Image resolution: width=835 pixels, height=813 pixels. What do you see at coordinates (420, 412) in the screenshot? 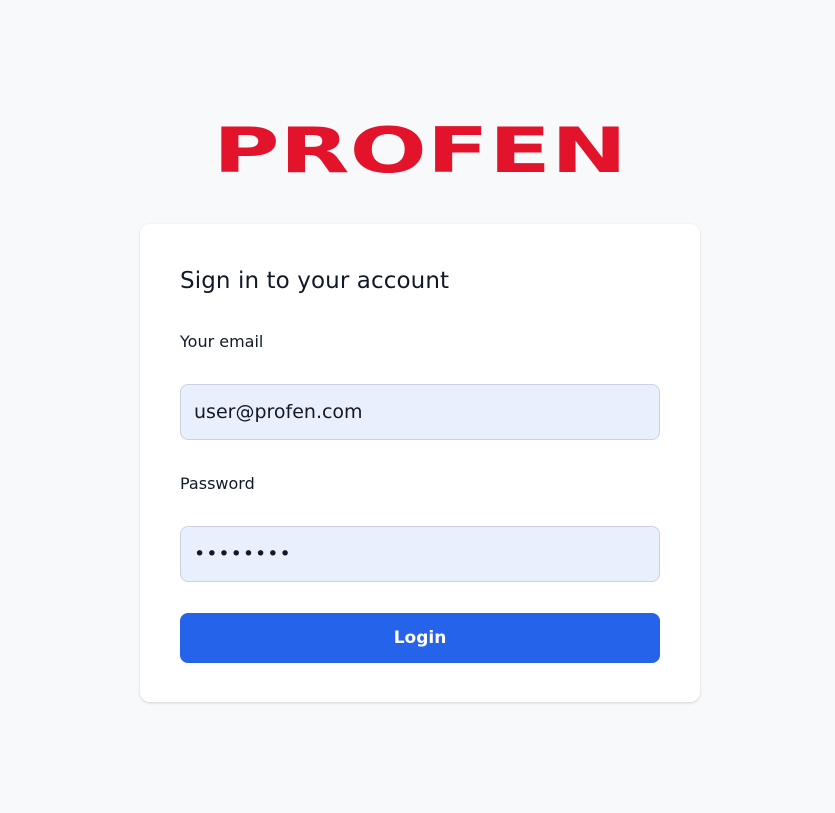
I see `email-input` at bounding box center [420, 412].